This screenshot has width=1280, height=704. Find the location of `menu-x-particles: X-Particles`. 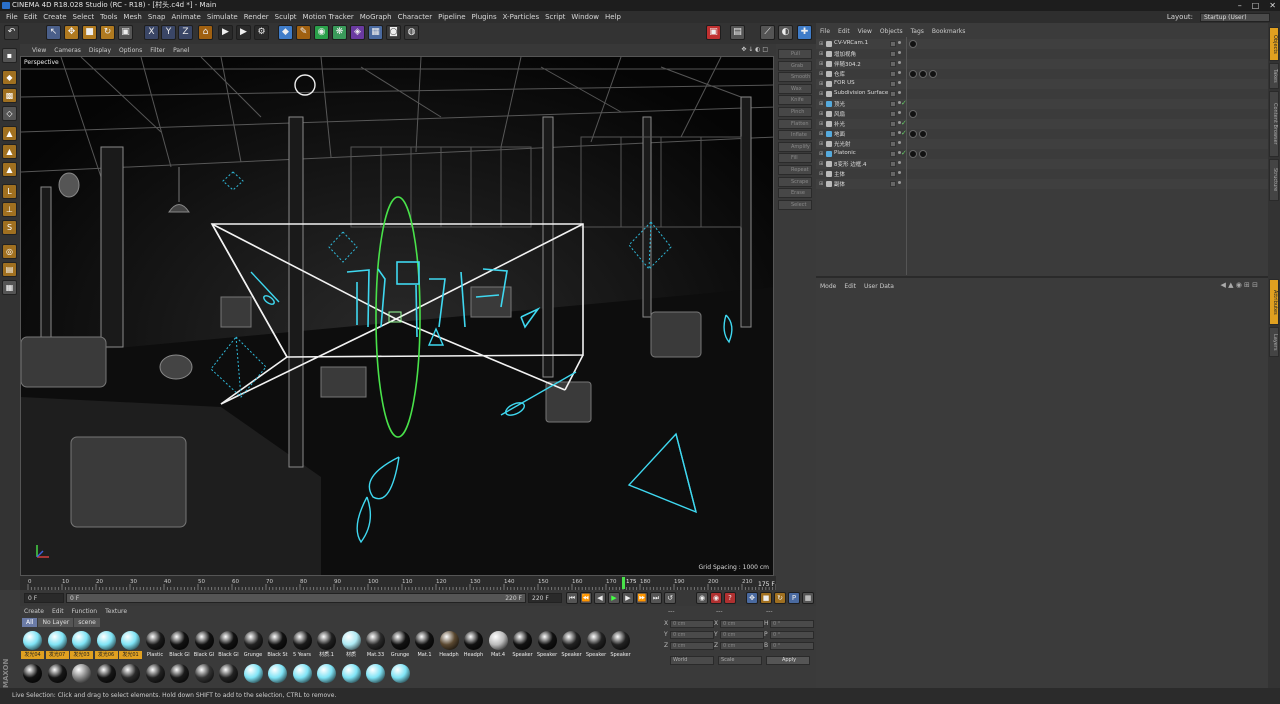

menu-x-particles: X-Particles is located at coordinates (521, 17).